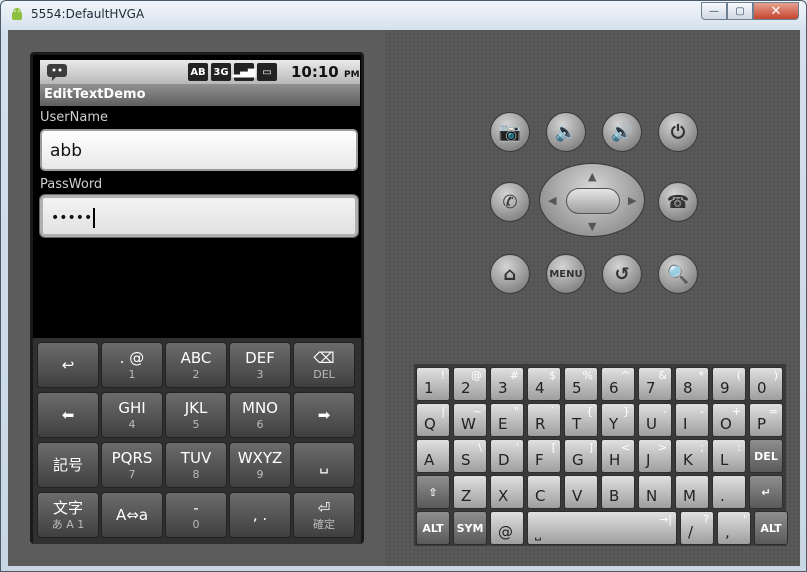 Image resolution: width=807 pixels, height=572 pixels. Describe the element at coordinates (622, 132) in the screenshot. I see `volume-up-button: 🔊` at that location.